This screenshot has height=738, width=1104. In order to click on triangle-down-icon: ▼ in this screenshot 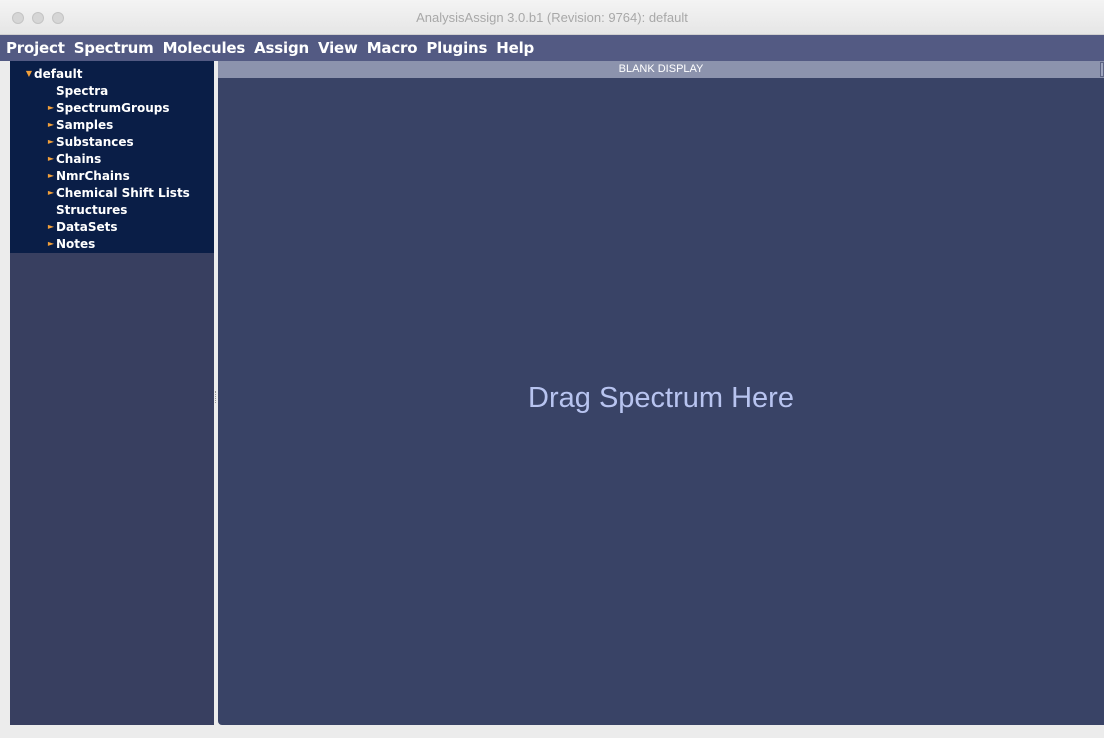, I will do `click(29, 73)`.